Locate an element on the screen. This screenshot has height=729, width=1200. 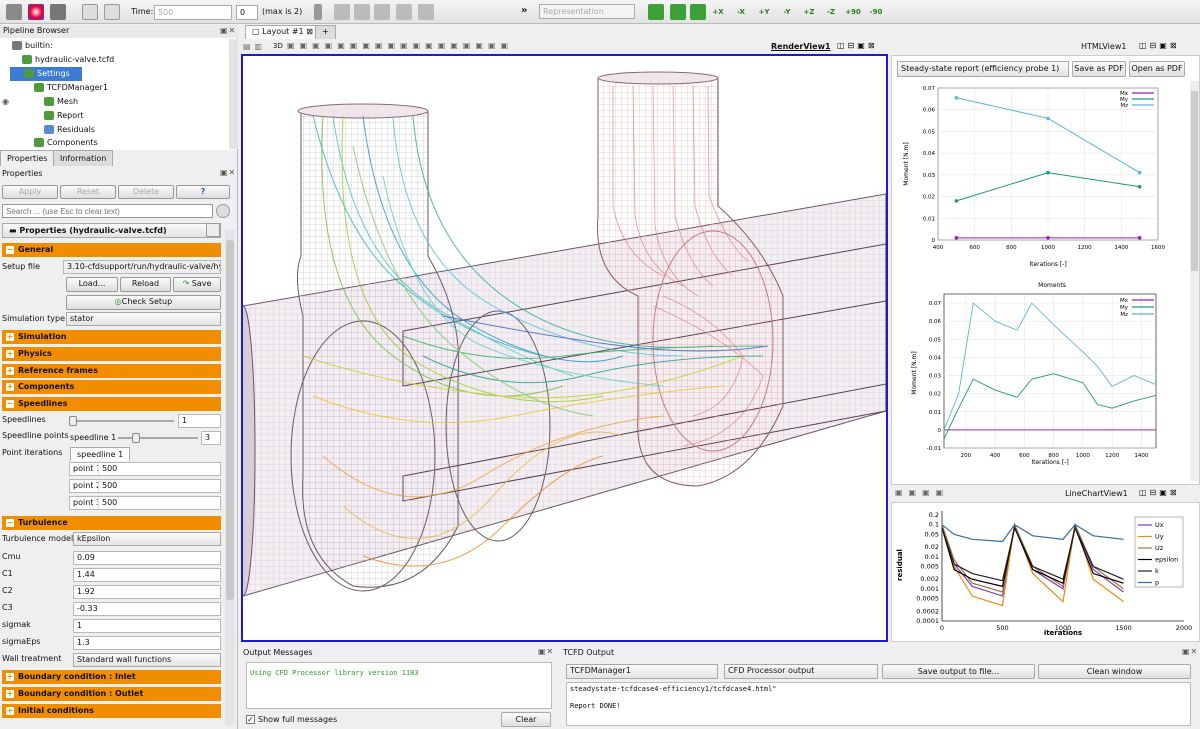
reset-camera-icon is located at coordinates (656, 12).